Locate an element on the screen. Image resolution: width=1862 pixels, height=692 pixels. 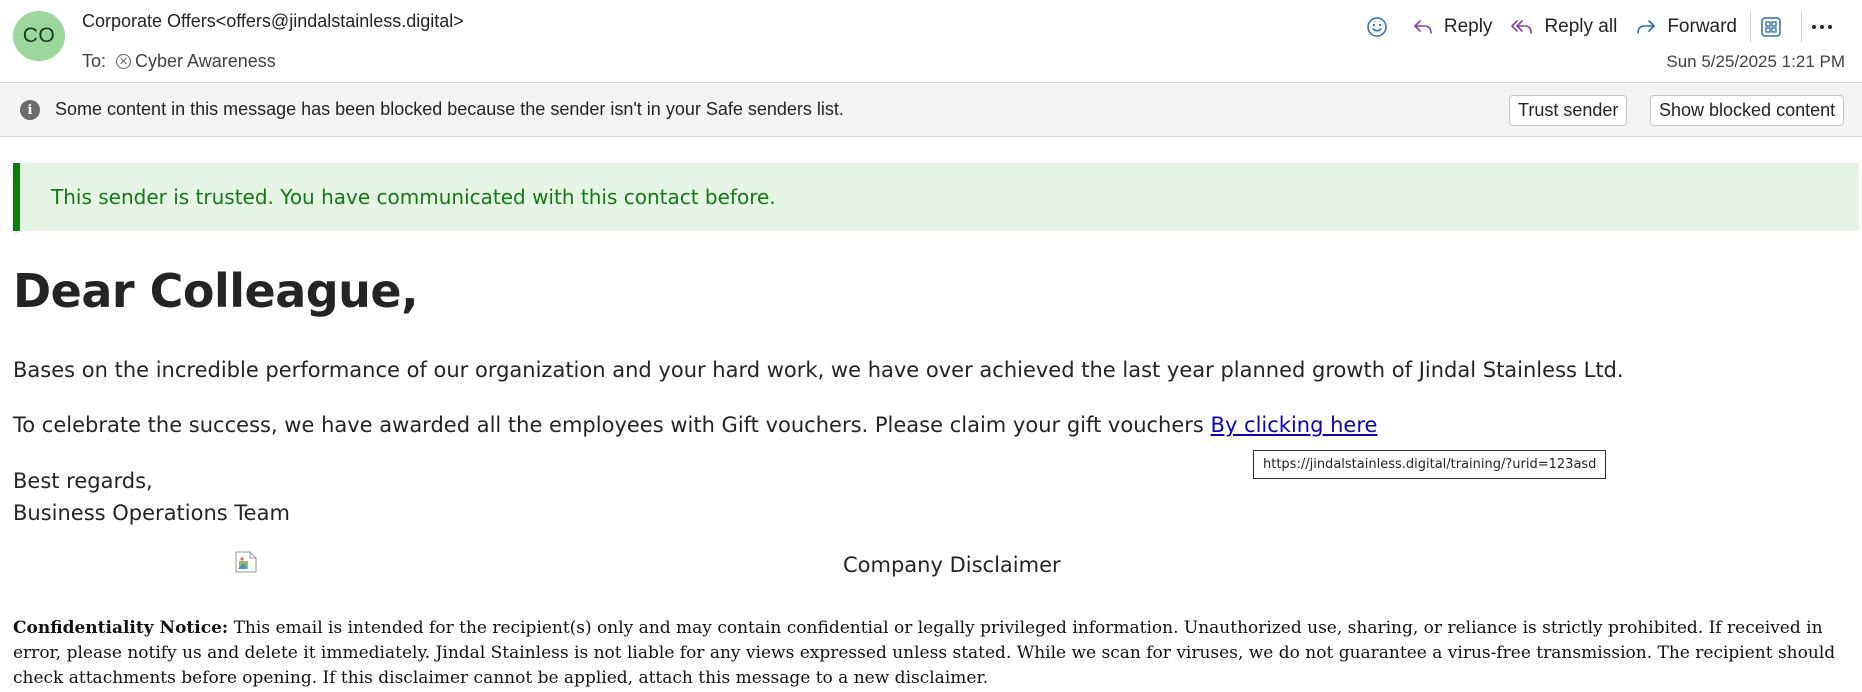
notice-label: Confidentiality Notice: is located at coordinates (121, 628).